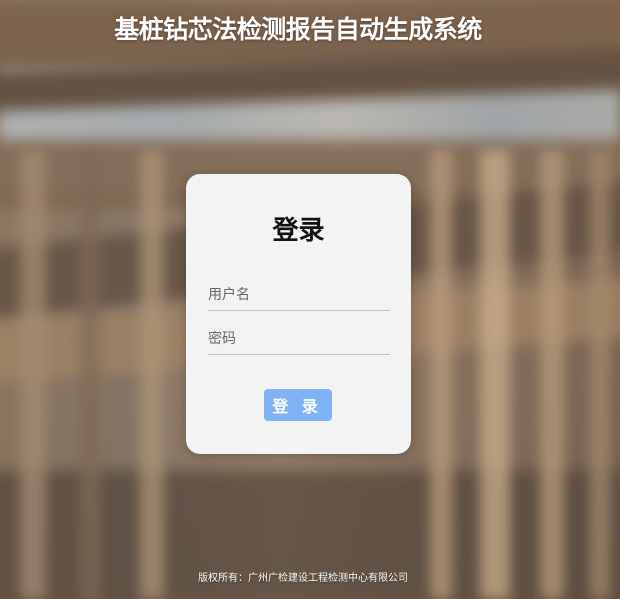 This screenshot has height=599, width=620. I want to click on password-input, so click(299, 339).